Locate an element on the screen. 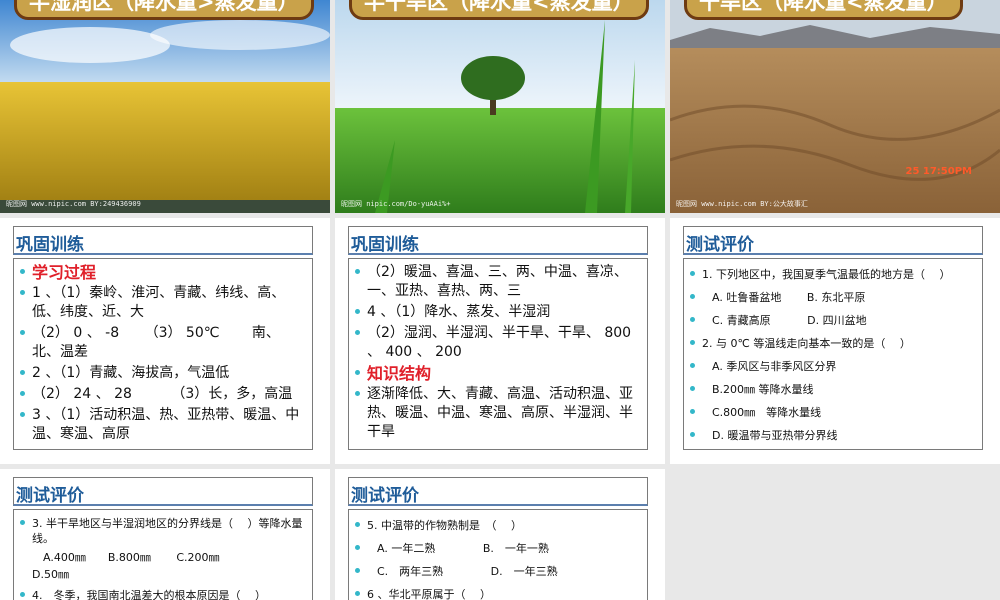  slide-title: 半湿润区（降水量>蒸发量） is located at coordinates (164, 10).